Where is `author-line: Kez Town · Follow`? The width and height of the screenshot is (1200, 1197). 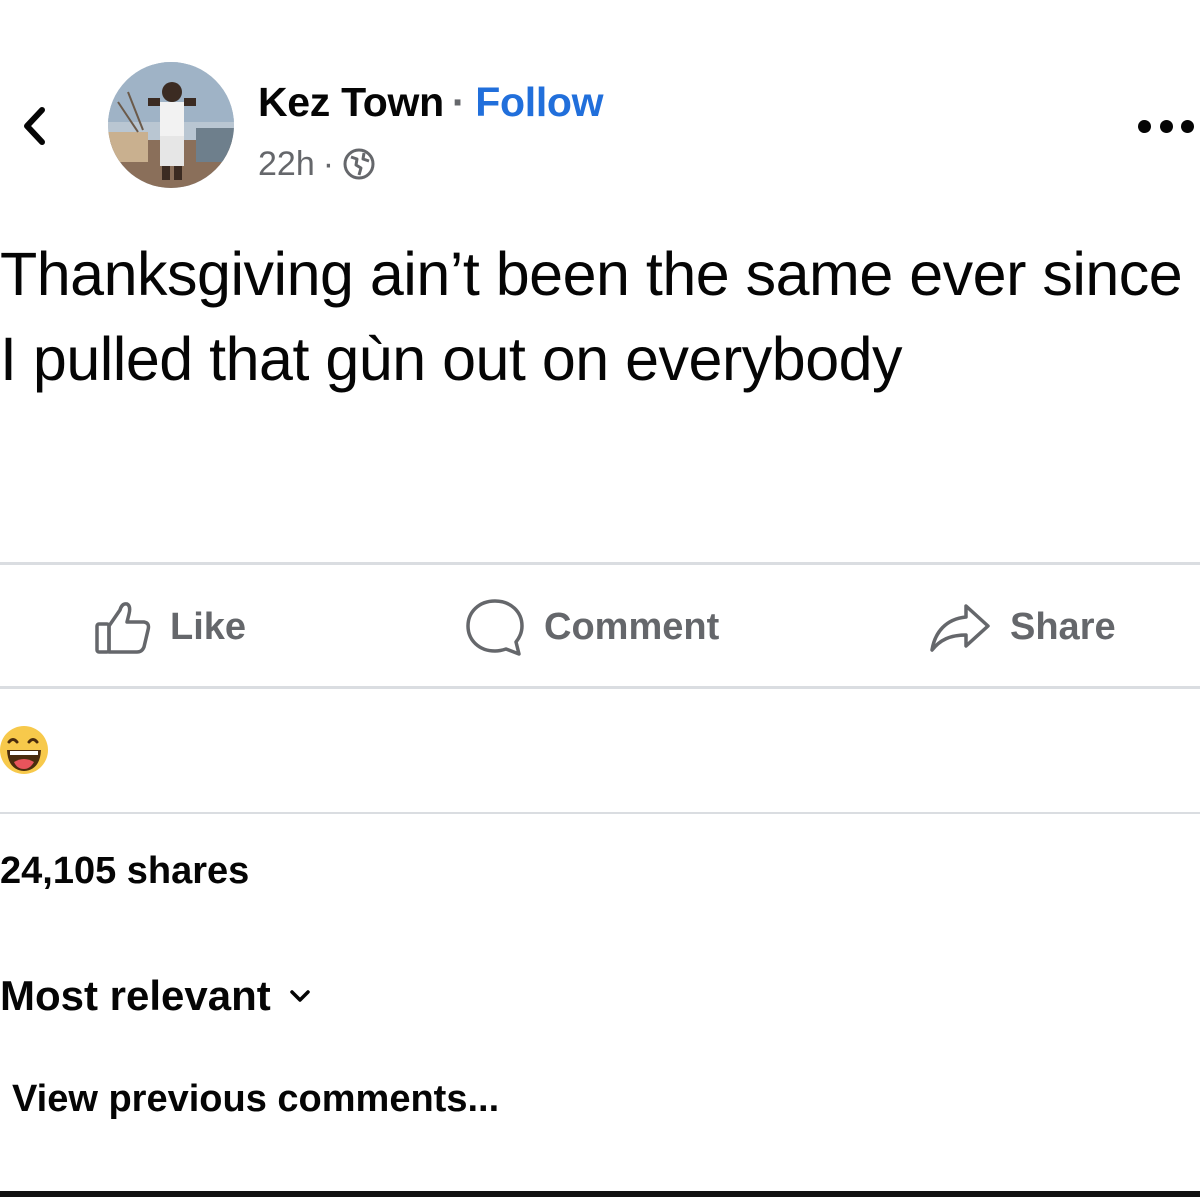 author-line: Kez Town · Follow is located at coordinates (431, 102).